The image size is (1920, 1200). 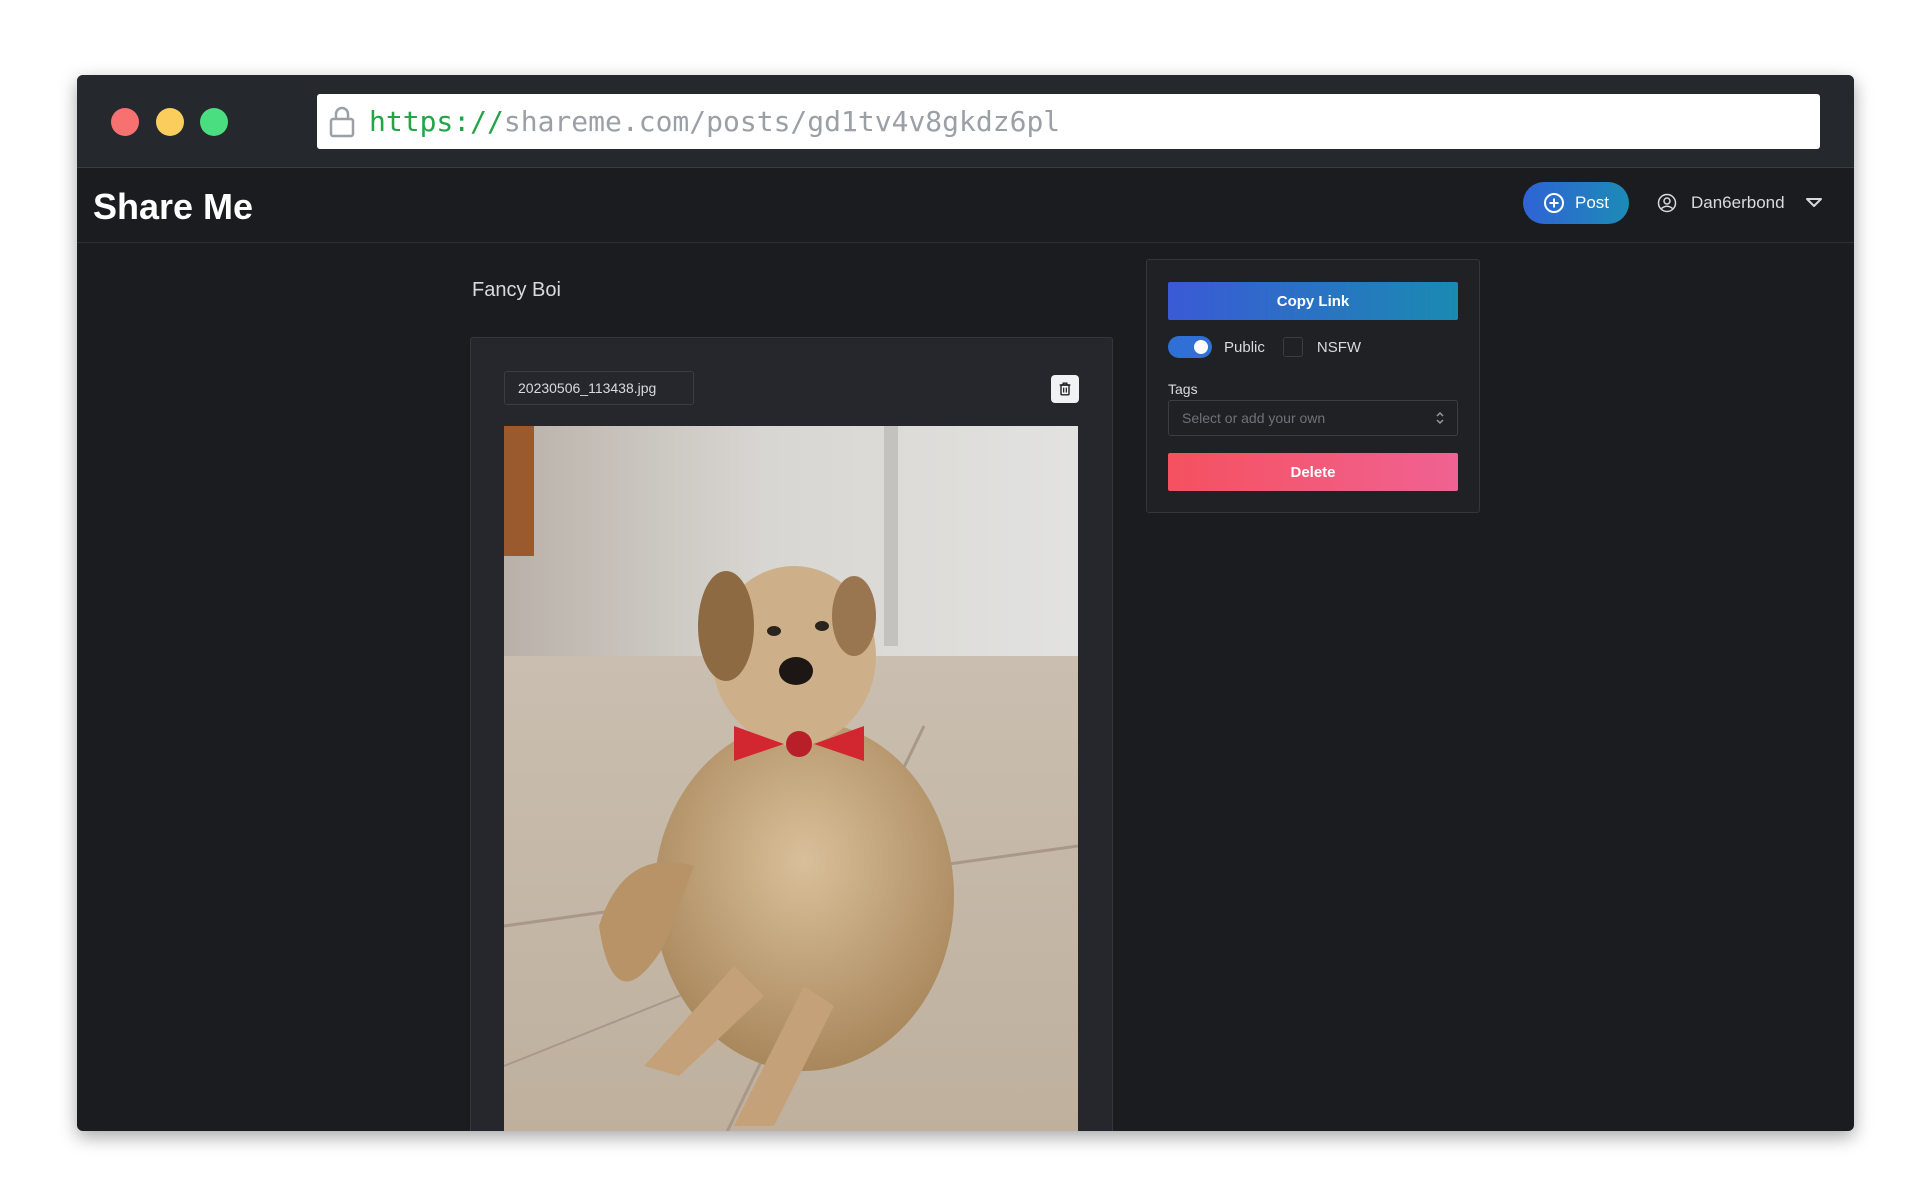 I want to click on minimize-window-button, so click(x=170, y=122).